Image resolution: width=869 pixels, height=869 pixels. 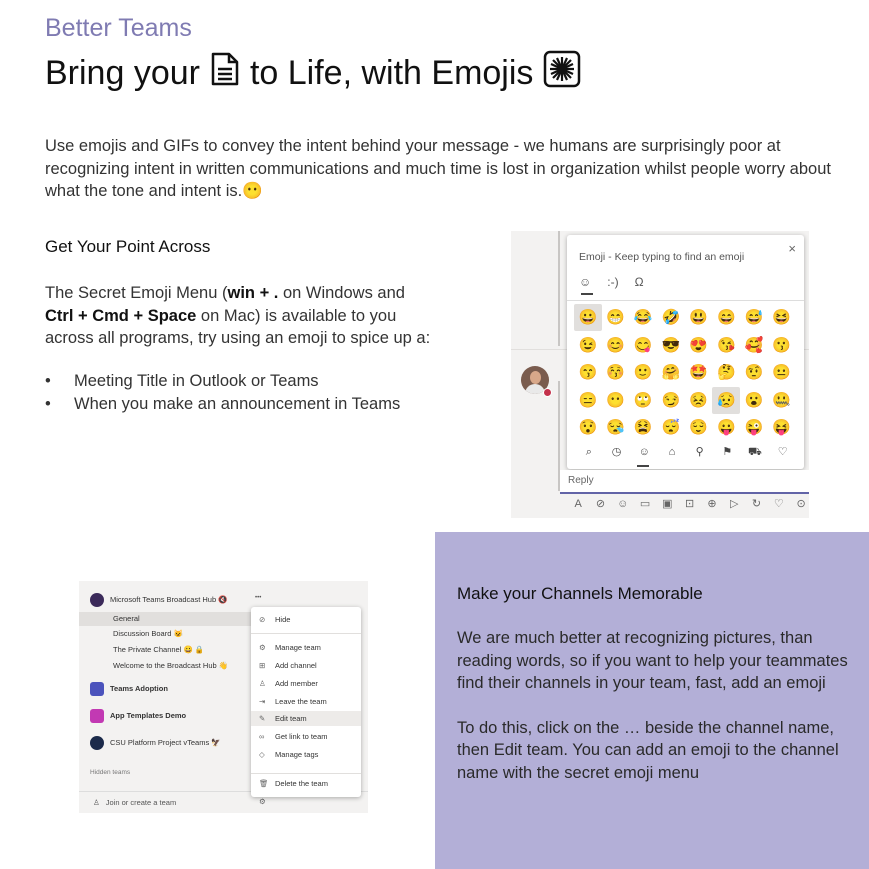 I want to click on emoji-picker-header: Emoji - Keep typing to find an emoji, so click(x=662, y=257).